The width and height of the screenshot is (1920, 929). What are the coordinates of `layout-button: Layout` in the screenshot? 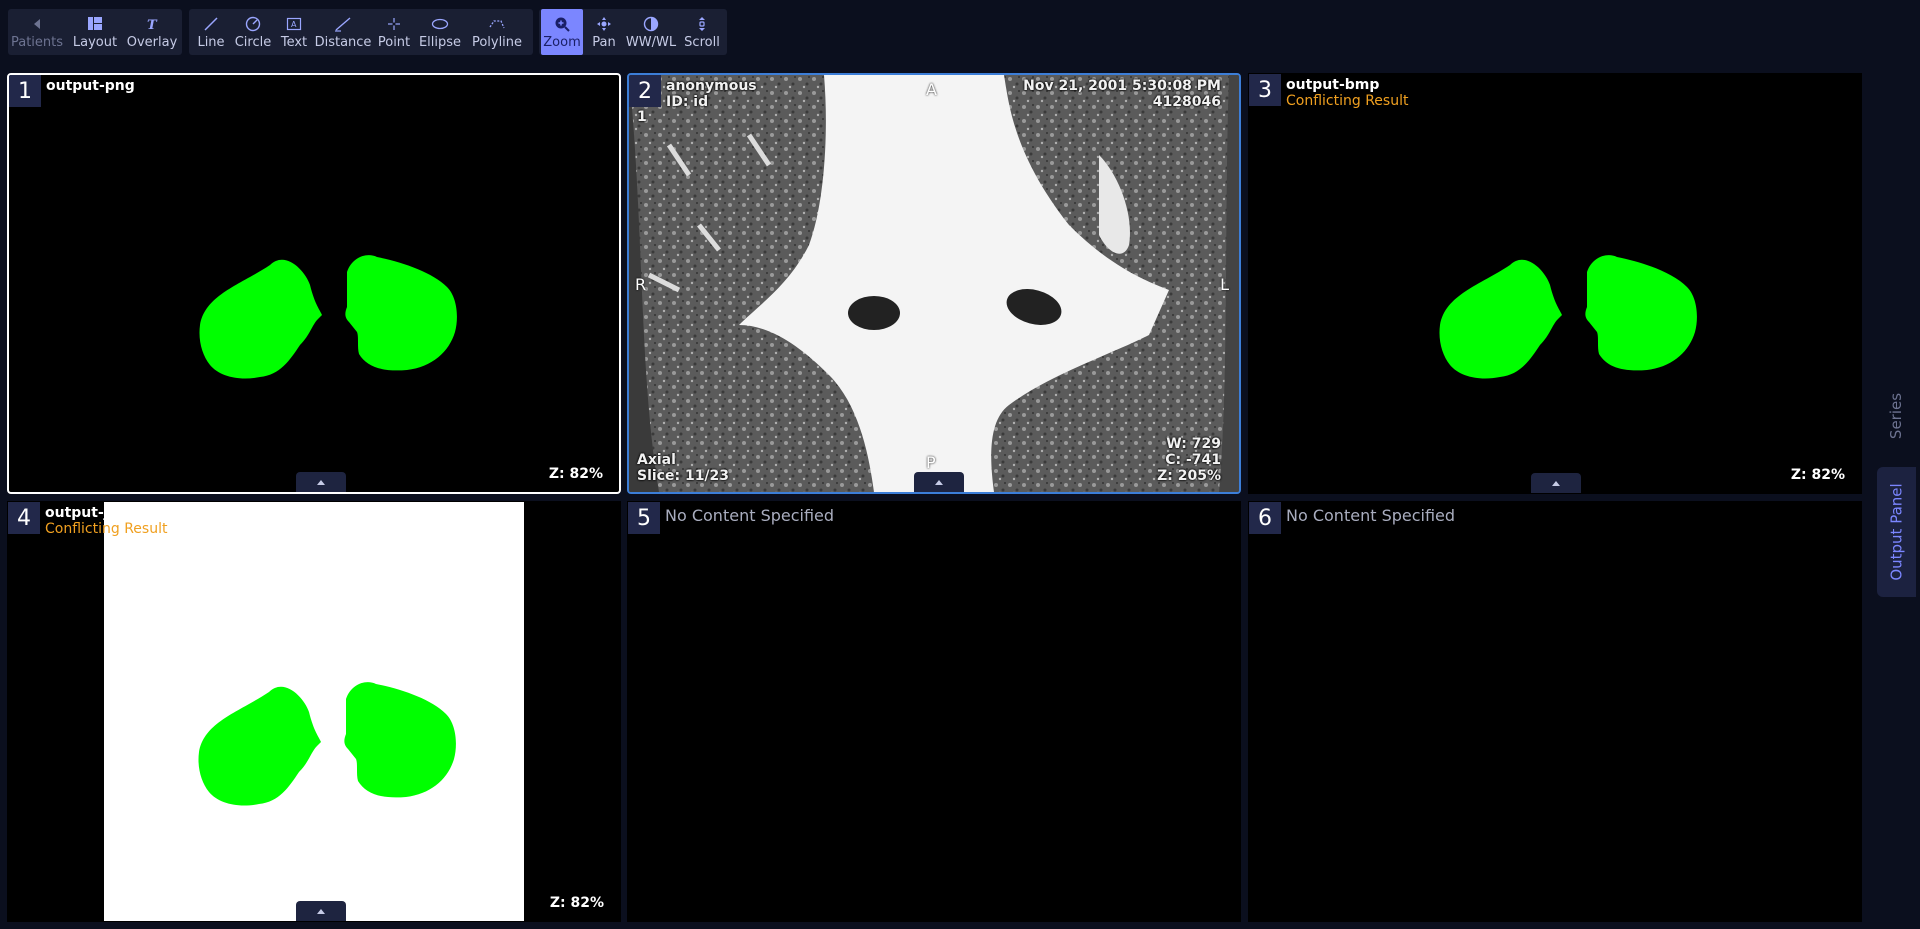 It's located at (95, 32).